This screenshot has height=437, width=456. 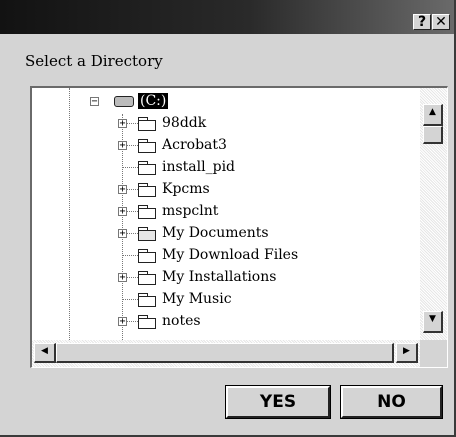 What do you see at coordinates (194, 145) in the screenshot?
I see `tree-item-label: Acrobat3` at bounding box center [194, 145].